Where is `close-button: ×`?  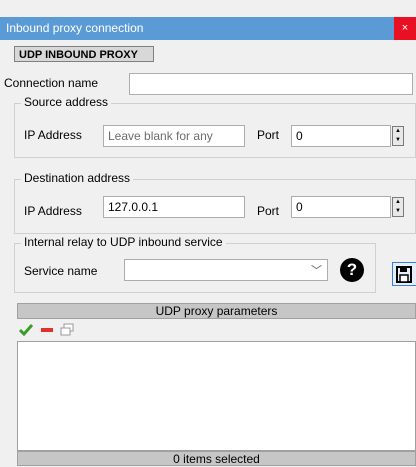
close-button: × is located at coordinates (405, 28).